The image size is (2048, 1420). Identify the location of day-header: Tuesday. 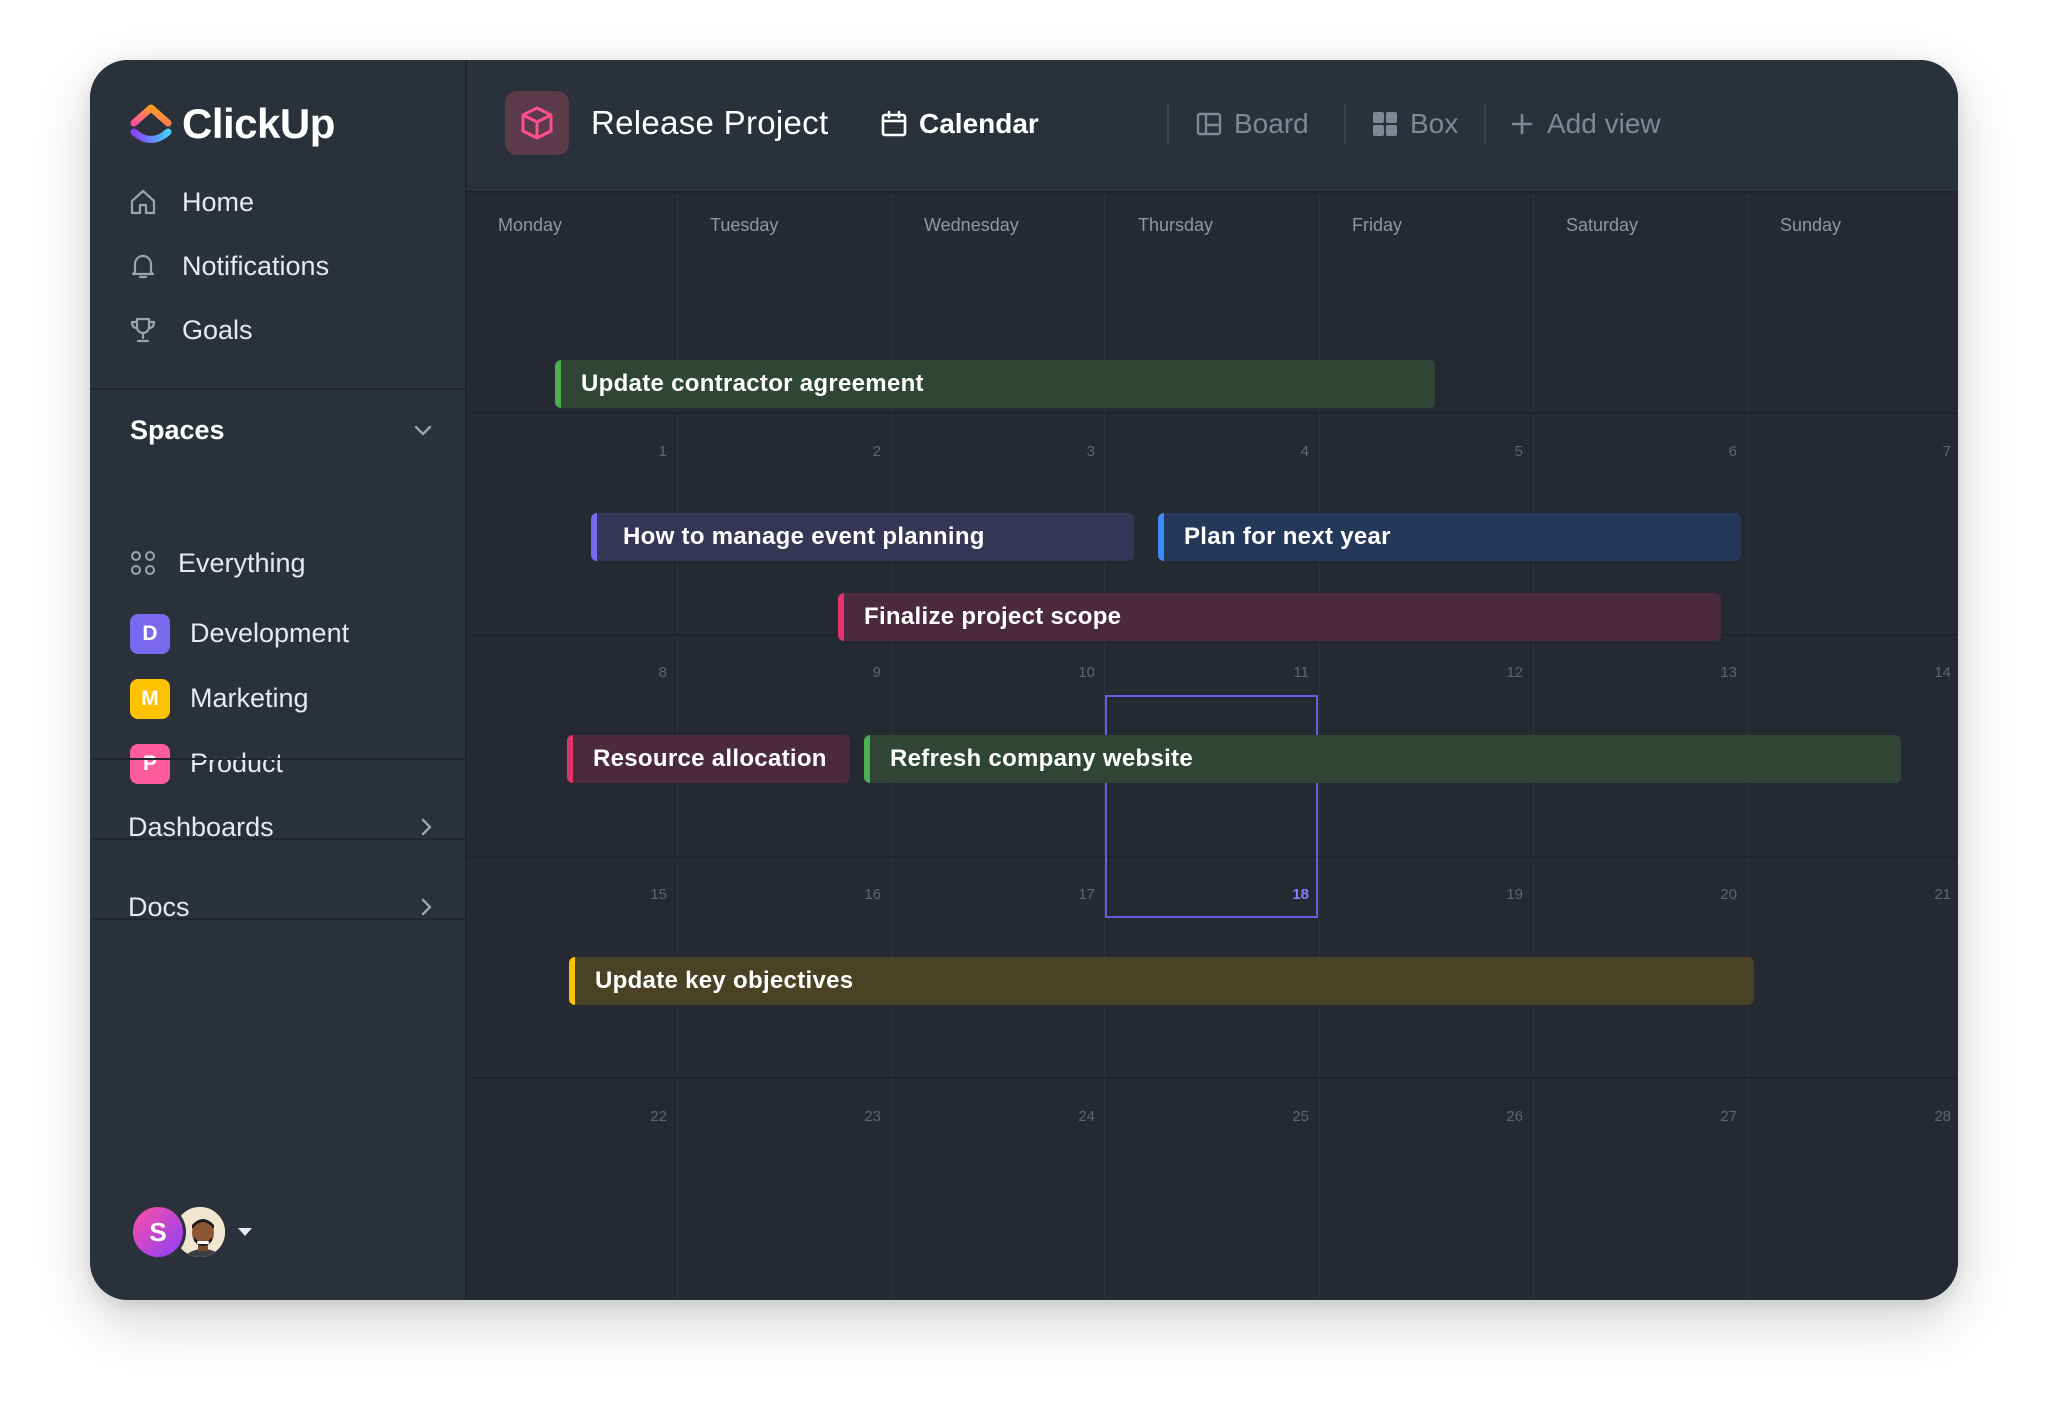
(744, 225).